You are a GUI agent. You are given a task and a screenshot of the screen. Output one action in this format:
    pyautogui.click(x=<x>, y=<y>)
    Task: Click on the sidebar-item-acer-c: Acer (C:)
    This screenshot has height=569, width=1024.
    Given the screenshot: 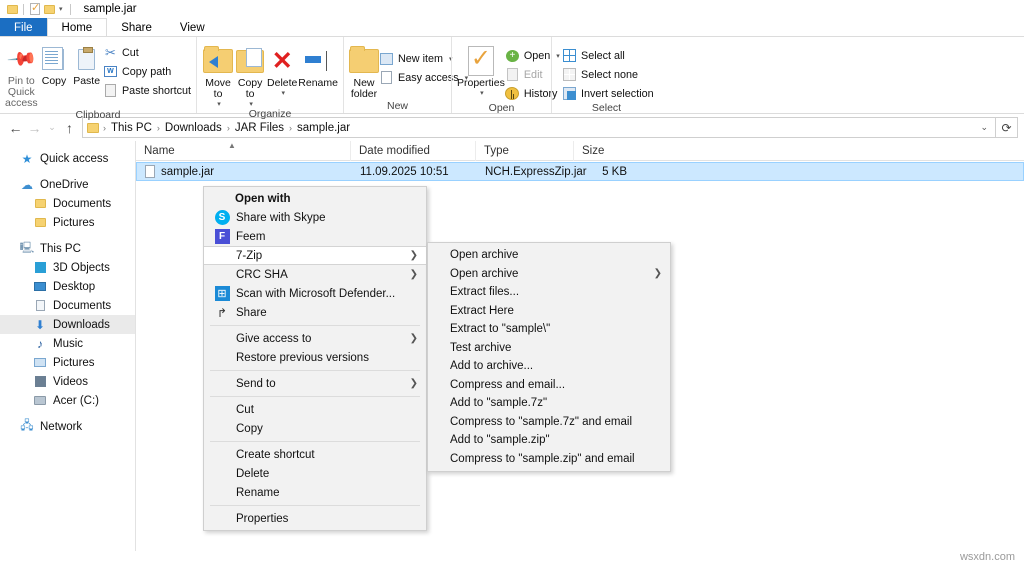 What is the action you would take?
    pyautogui.click(x=67, y=400)
    